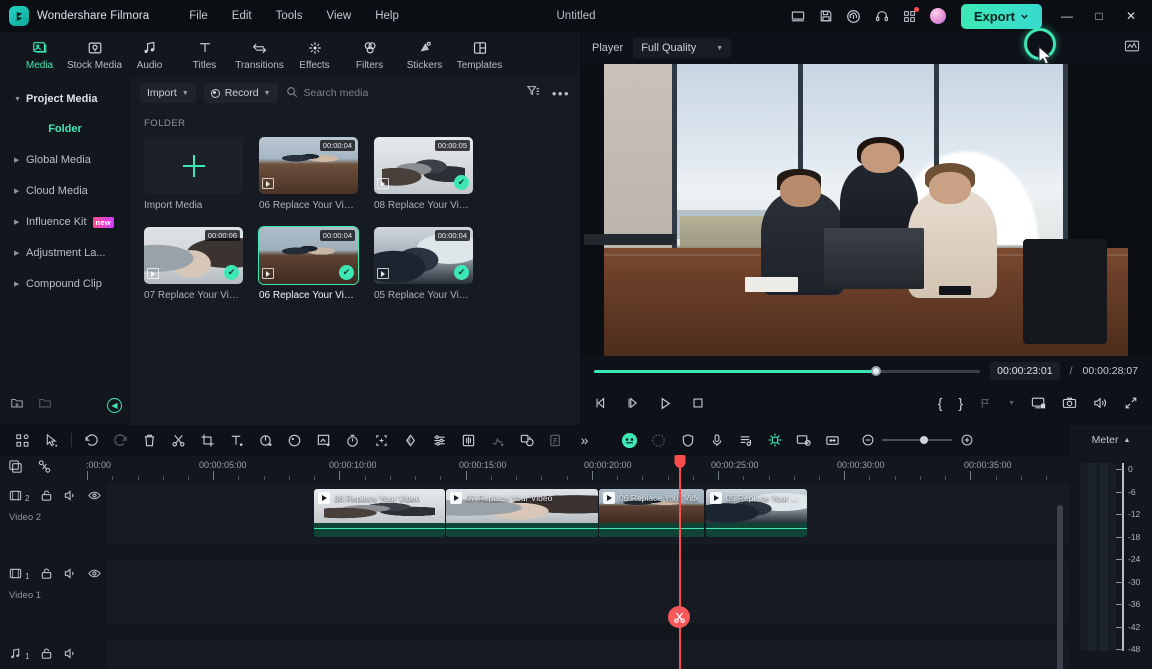  I want to click on media-item: 00:00:04 ✔ 05 Replace Your Video, so click(423, 264).